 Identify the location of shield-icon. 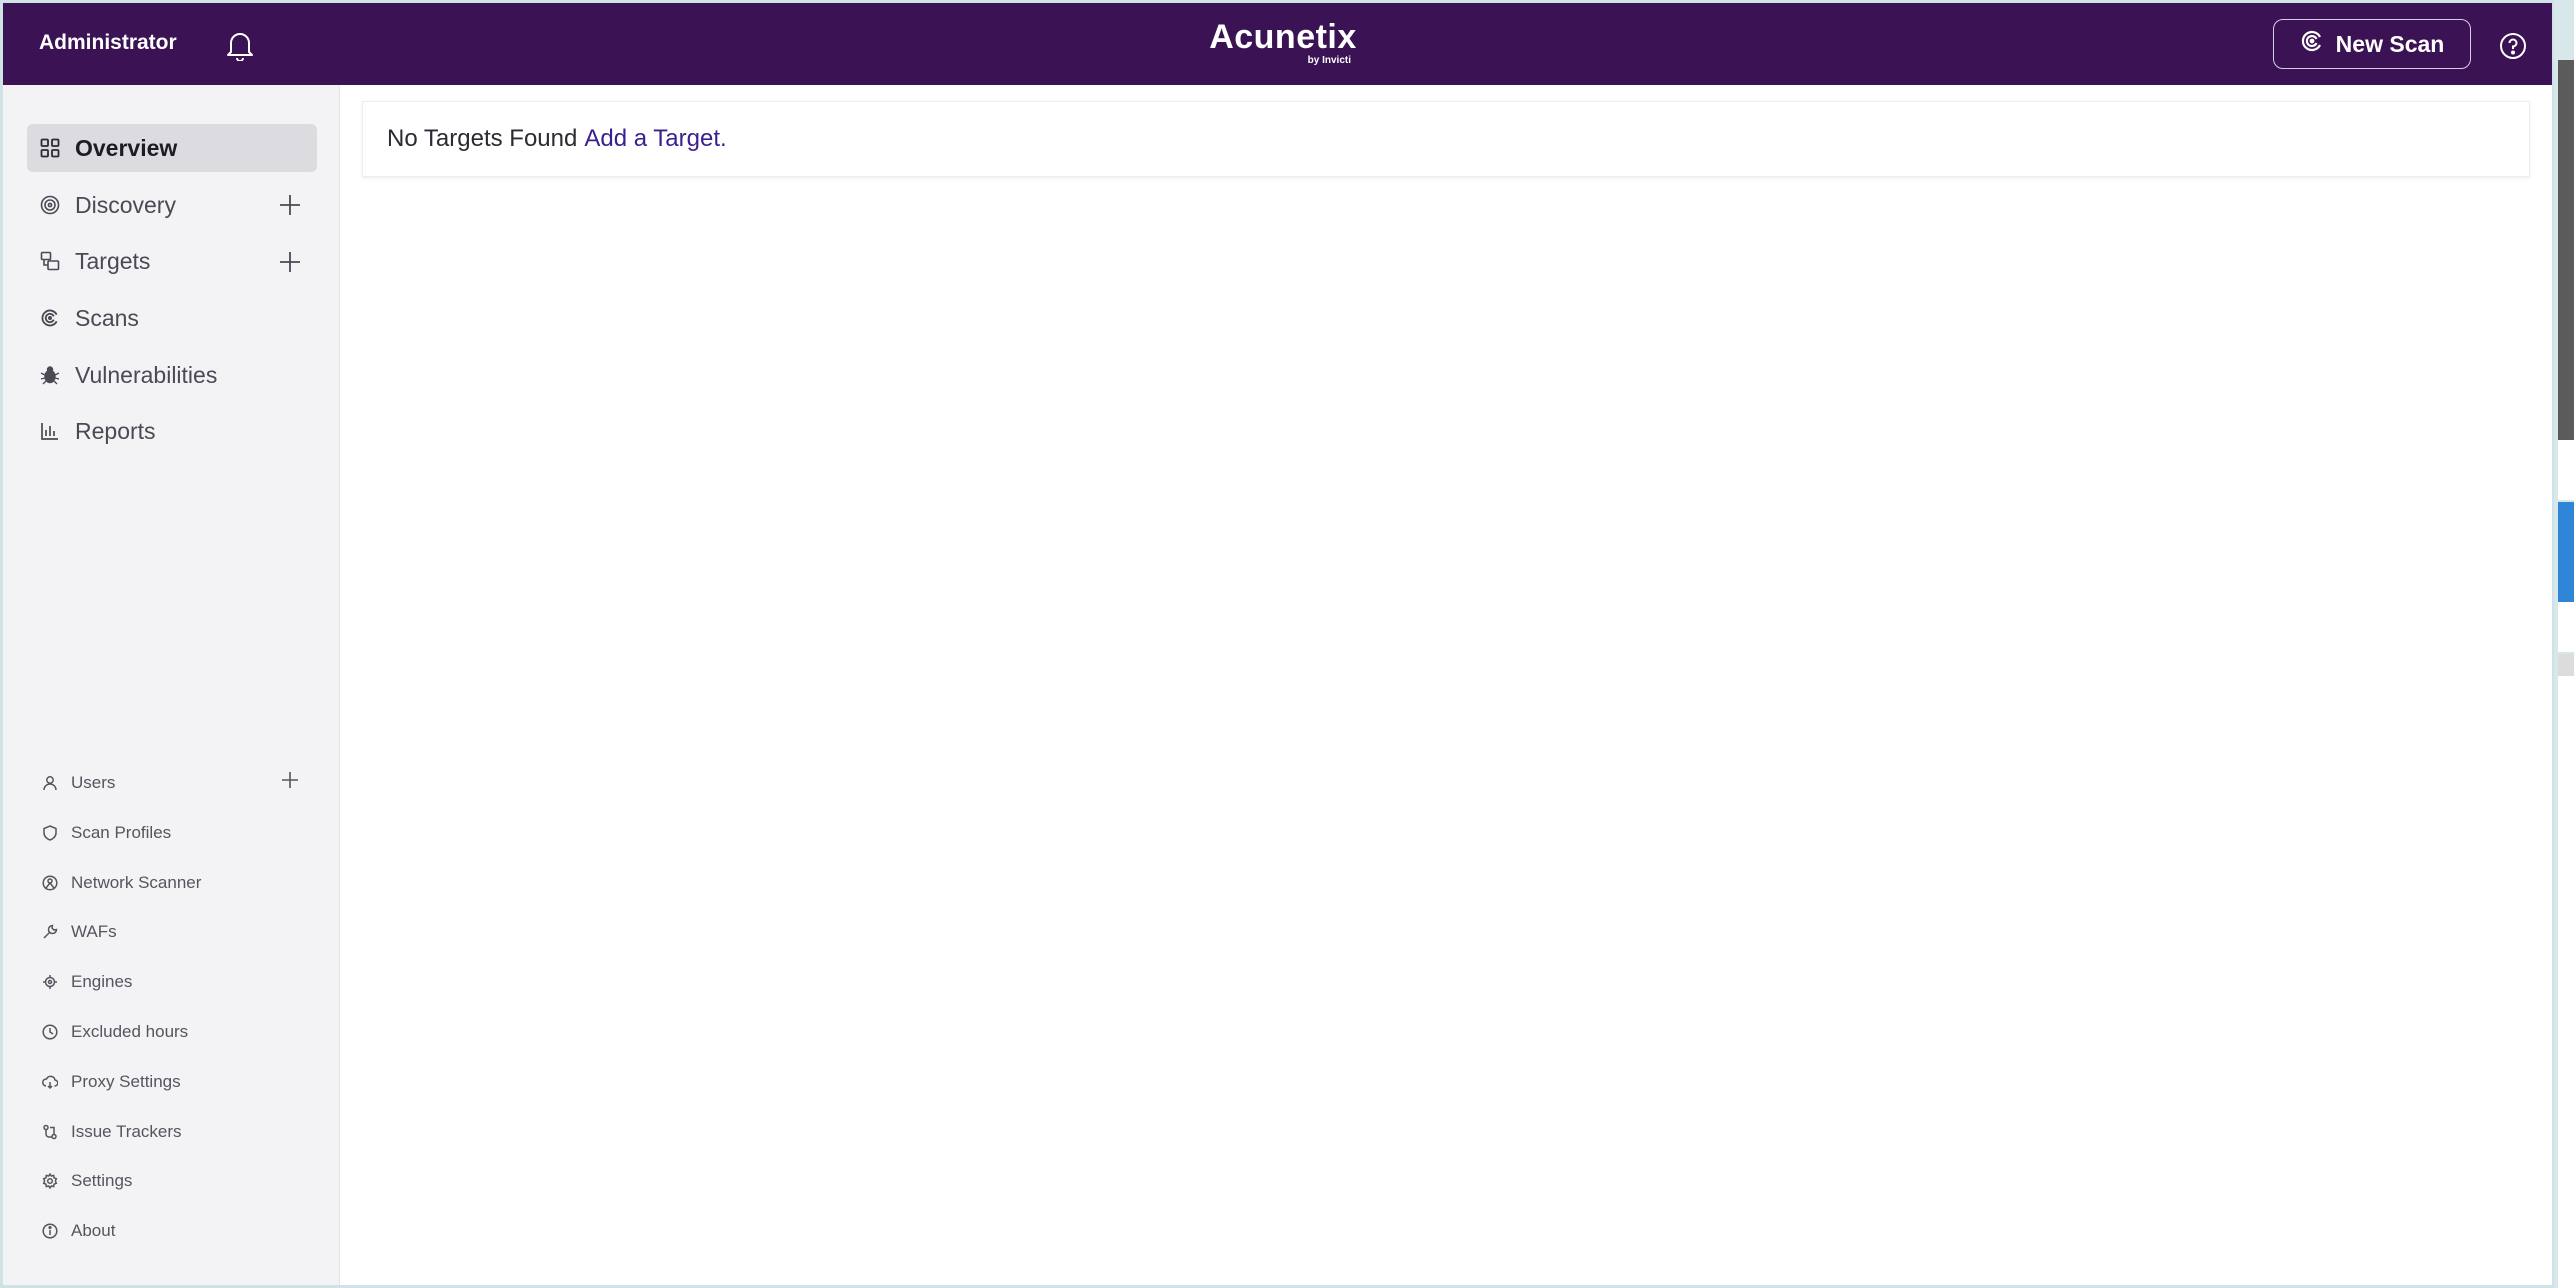
(50, 833).